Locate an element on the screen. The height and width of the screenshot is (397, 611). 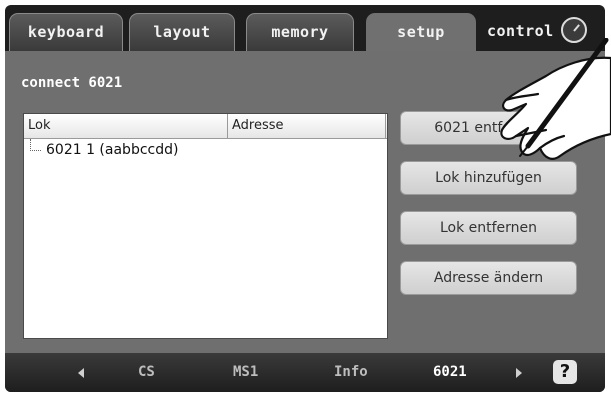
tab-memory: memory is located at coordinates (300, 32).